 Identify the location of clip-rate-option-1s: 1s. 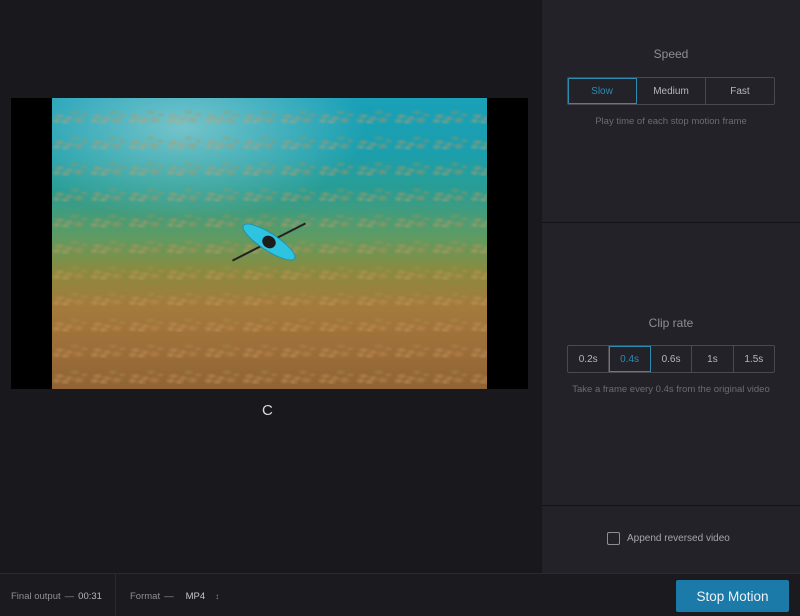
(713, 359).